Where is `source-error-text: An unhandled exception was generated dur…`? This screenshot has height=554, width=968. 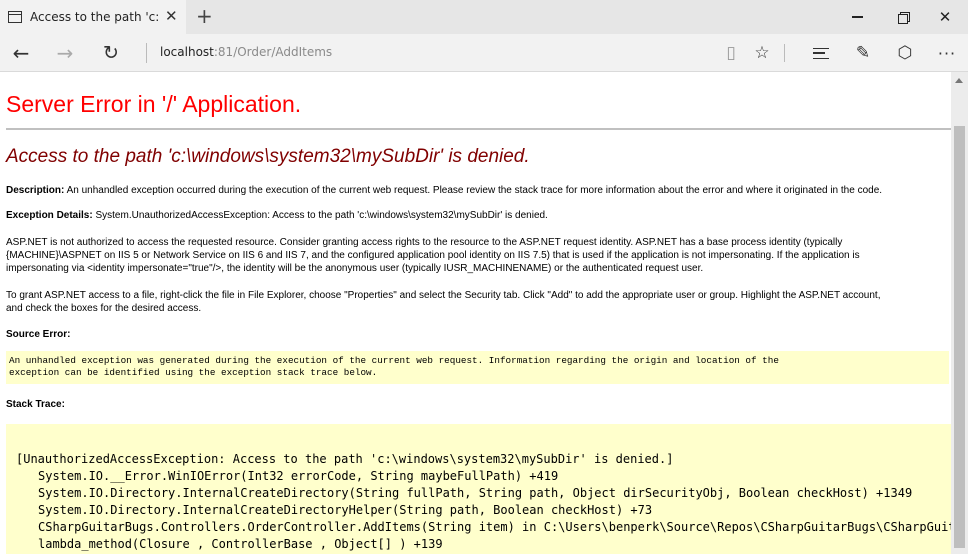 source-error-text: An unhandled exception was generated dur… is located at coordinates (394, 367).